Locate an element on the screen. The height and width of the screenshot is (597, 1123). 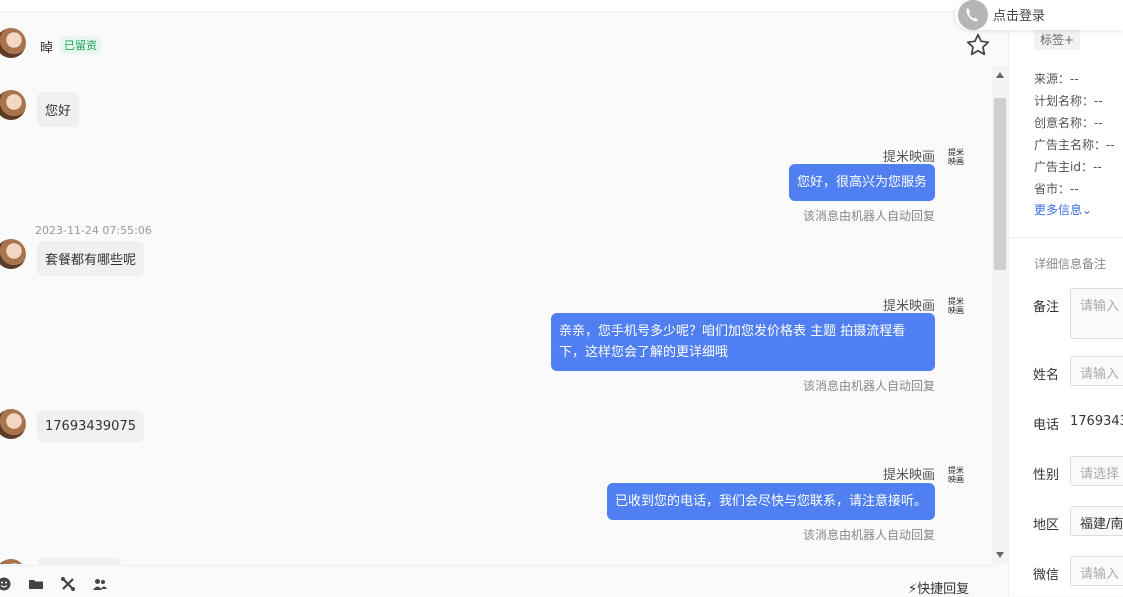
region-label: 地区 is located at coordinates (1046, 525).